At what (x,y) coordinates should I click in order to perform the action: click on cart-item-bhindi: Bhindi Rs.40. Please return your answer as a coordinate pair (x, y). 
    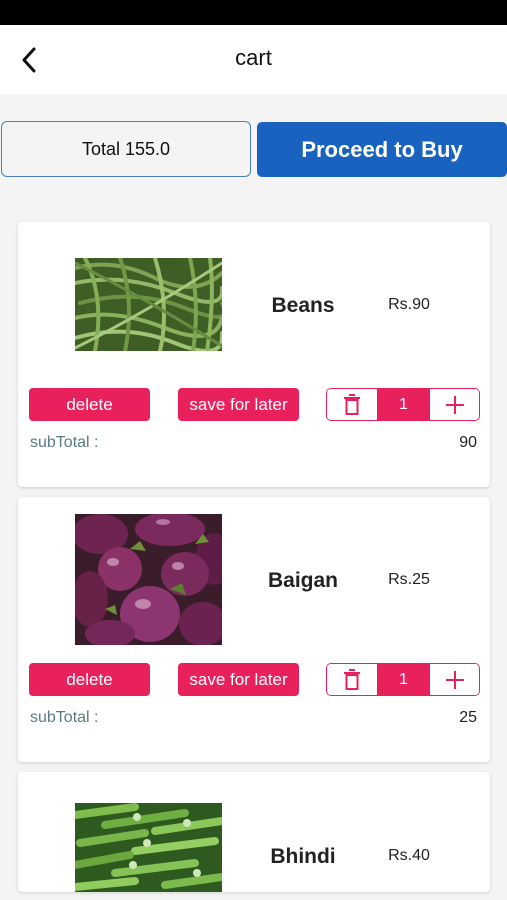
    Looking at the image, I should click on (254, 832).